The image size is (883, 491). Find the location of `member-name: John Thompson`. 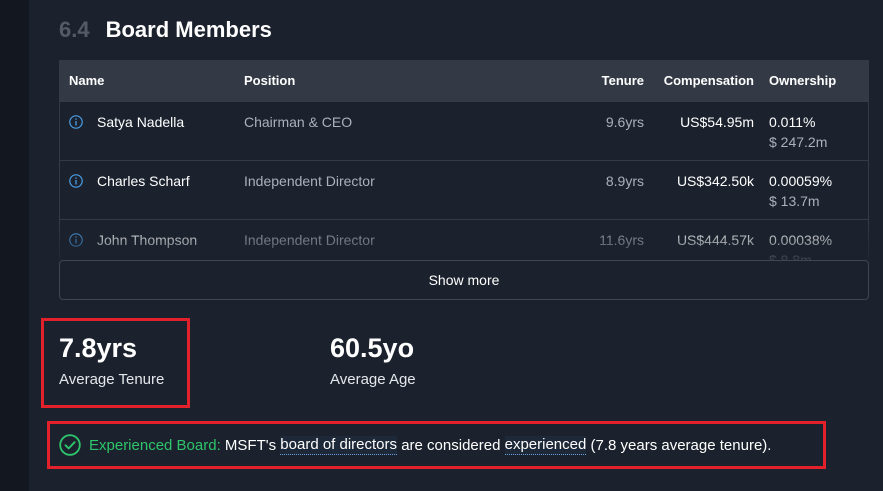

member-name: John Thompson is located at coordinates (147, 240).